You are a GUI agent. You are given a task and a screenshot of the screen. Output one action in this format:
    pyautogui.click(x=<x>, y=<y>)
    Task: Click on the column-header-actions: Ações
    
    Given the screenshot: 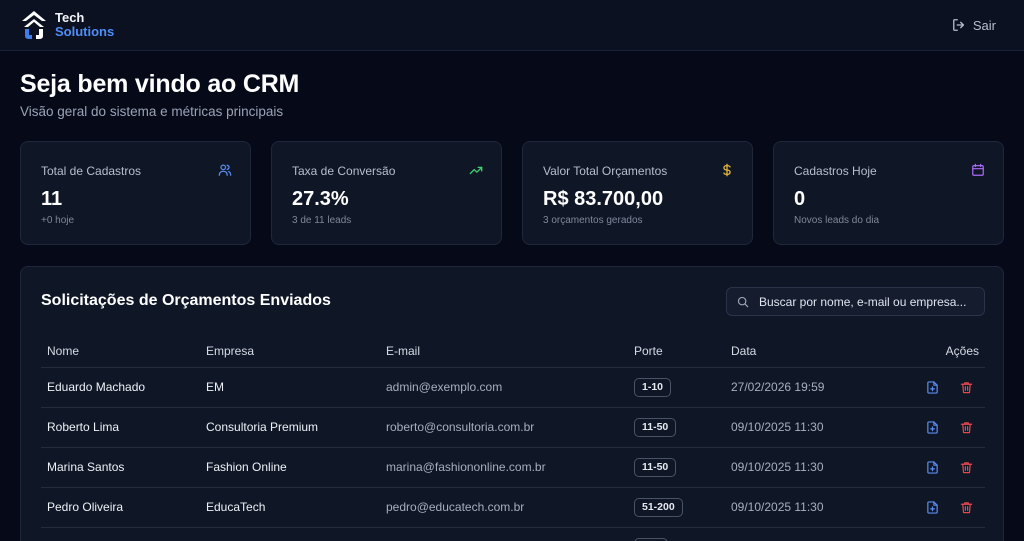 What is the action you would take?
    pyautogui.click(x=930, y=351)
    